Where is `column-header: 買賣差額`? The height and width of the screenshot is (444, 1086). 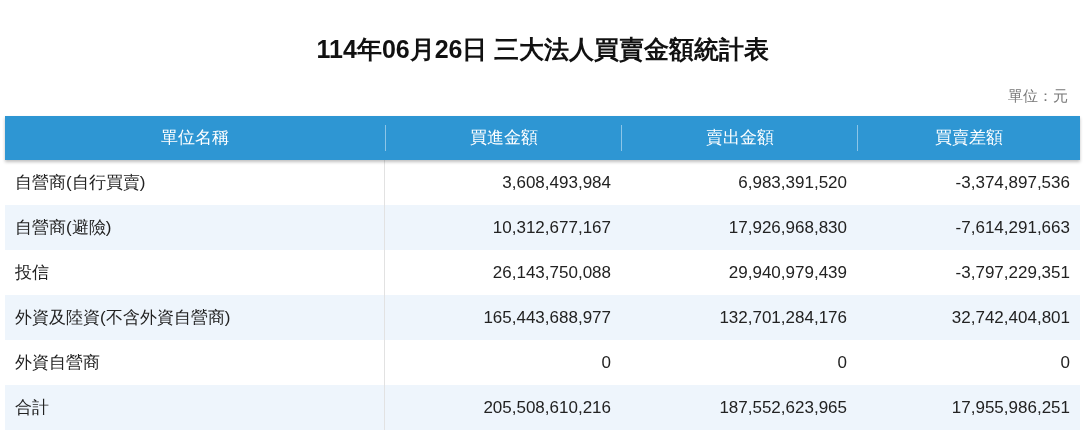 column-header: 買賣差額 is located at coordinates (968, 138).